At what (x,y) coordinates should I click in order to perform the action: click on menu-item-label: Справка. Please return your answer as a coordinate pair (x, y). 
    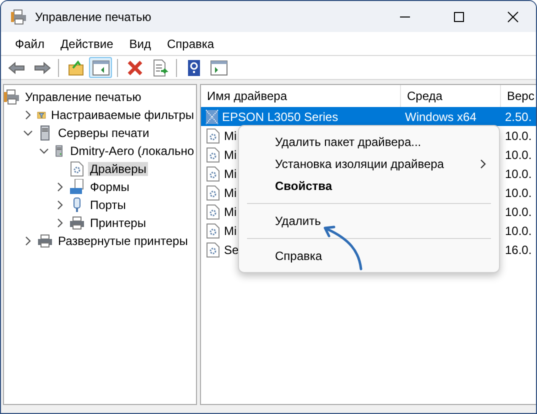
    Looking at the image, I should click on (298, 256).